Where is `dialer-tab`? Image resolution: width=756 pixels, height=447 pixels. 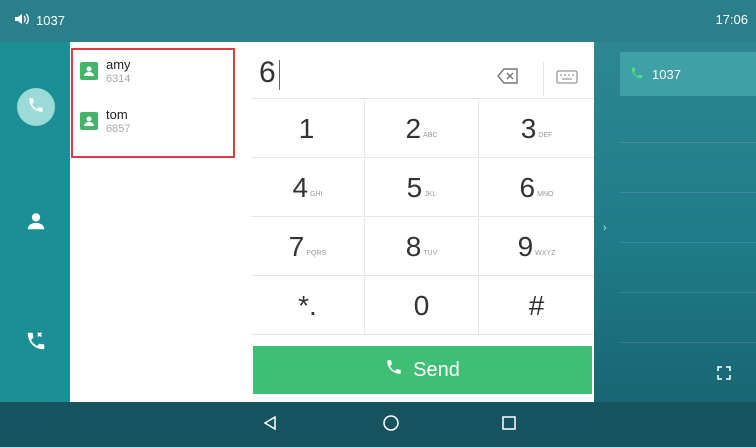 dialer-tab is located at coordinates (36, 107).